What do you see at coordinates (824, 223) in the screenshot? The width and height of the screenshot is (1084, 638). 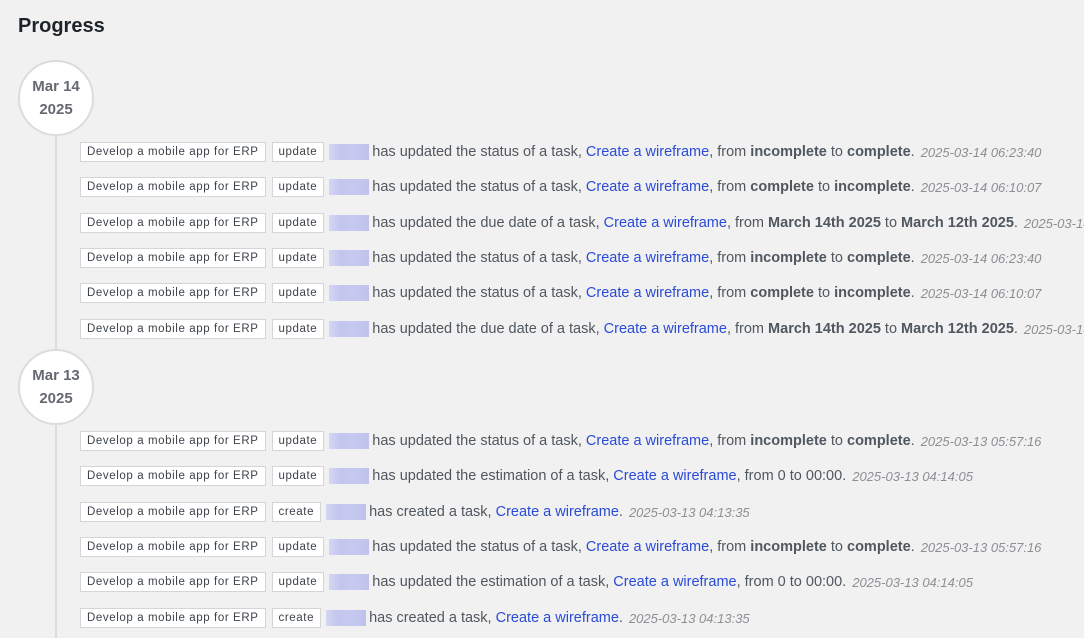 I see `from-value: March 14th 2025` at bounding box center [824, 223].